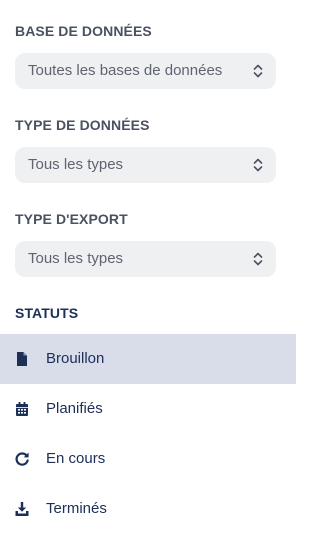 This screenshot has height=538, width=320. I want to click on export-type-select-value: Tous les types, so click(76, 258).